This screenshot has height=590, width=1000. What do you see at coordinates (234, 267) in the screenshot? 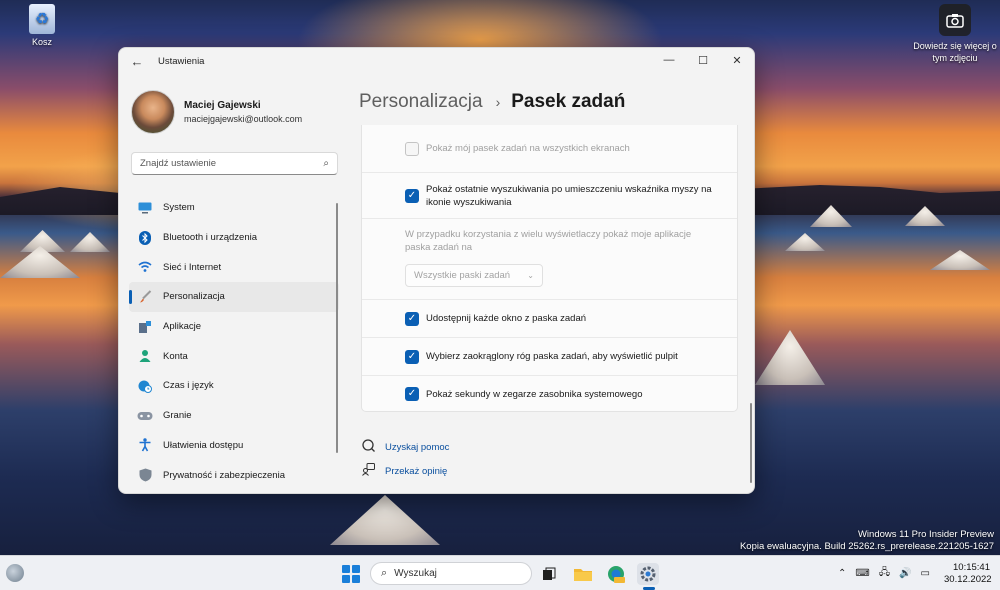
I see `sidebar-item-network: Sieć i Internet` at bounding box center [234, 267].